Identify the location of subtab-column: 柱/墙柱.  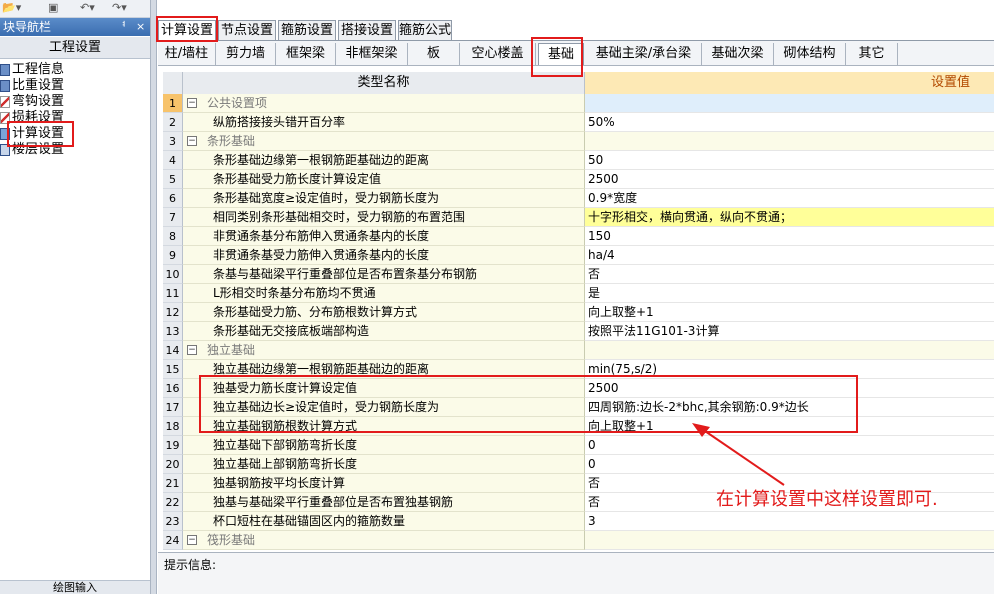
(187, 54).